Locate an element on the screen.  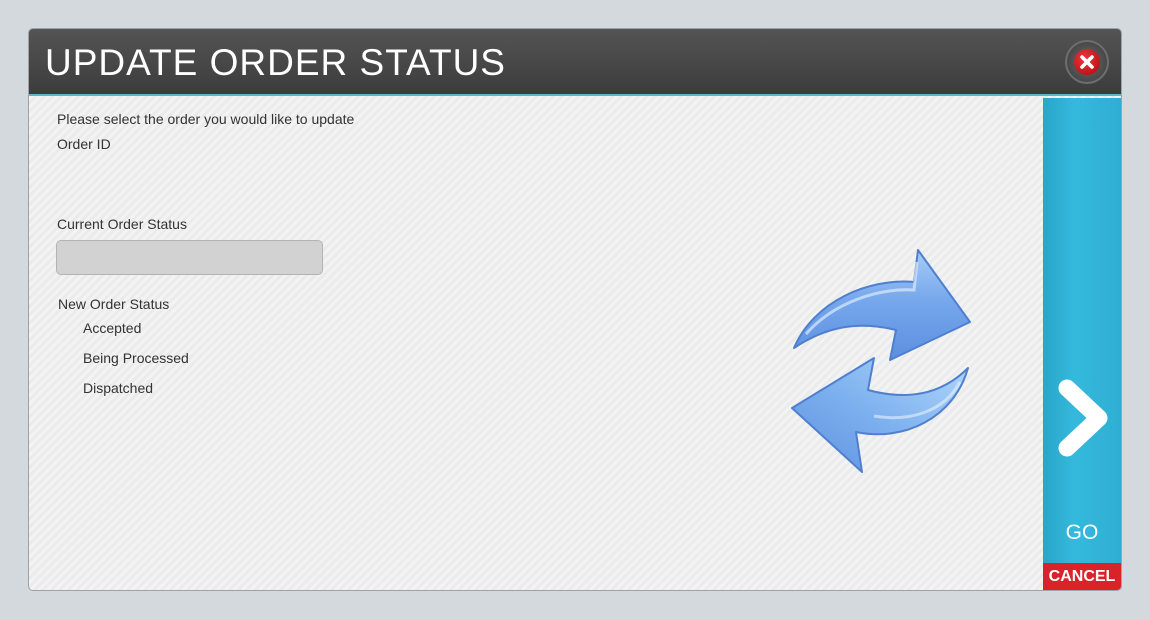
go-button-label: GO is located at coordinates (1082, 532).